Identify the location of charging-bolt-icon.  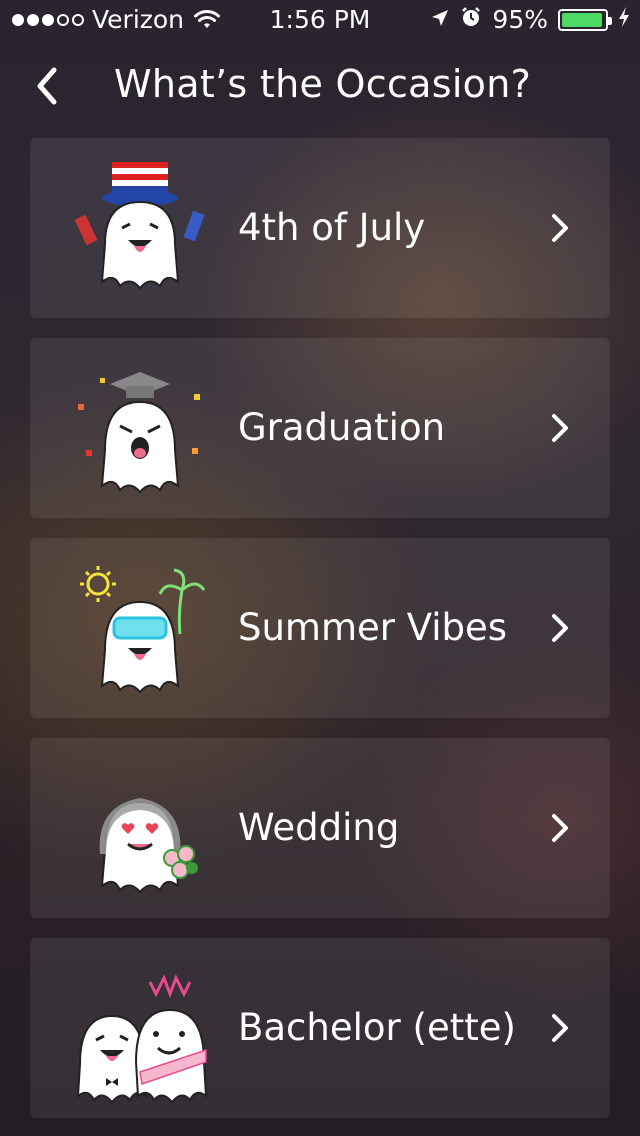
(624, 20).